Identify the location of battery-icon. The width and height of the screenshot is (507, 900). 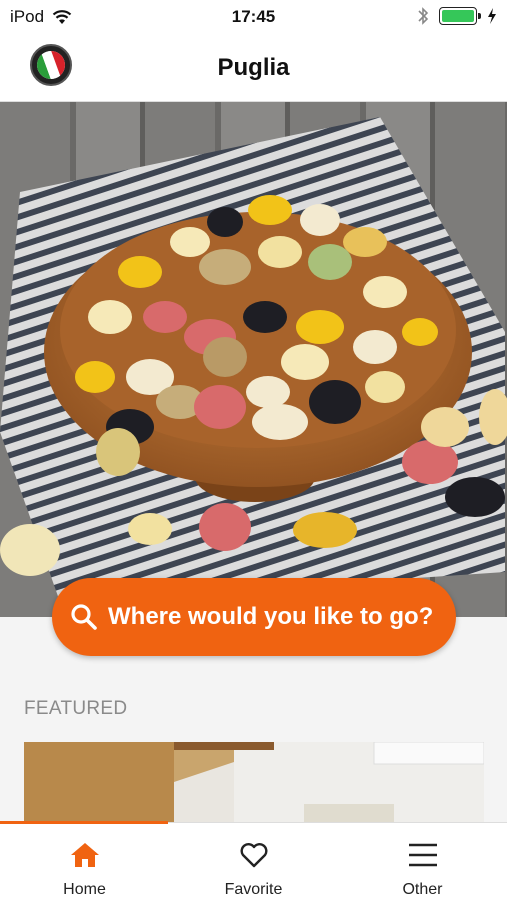
(460, 16).